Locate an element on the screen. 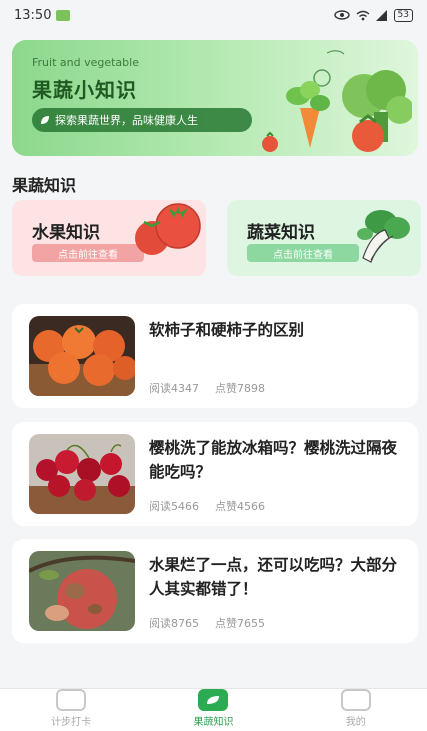 This screenshot has width=427, height=731. article-title: 水果烂了一点，还可以吃吗？大部分人其实都错了！ is located at coordinates (273, 577).